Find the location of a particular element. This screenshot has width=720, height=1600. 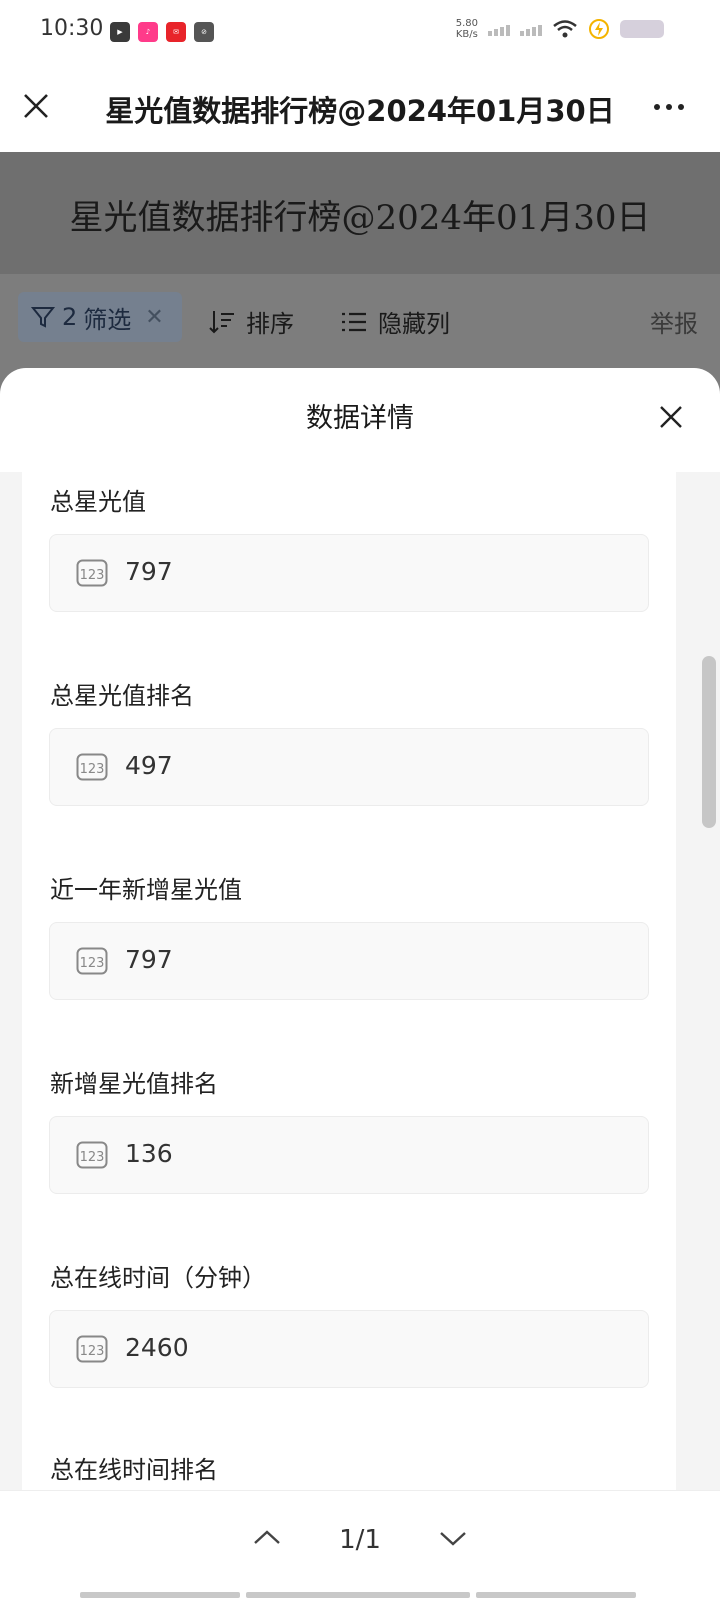

wifi-icon is located at coordinates (565, 29).